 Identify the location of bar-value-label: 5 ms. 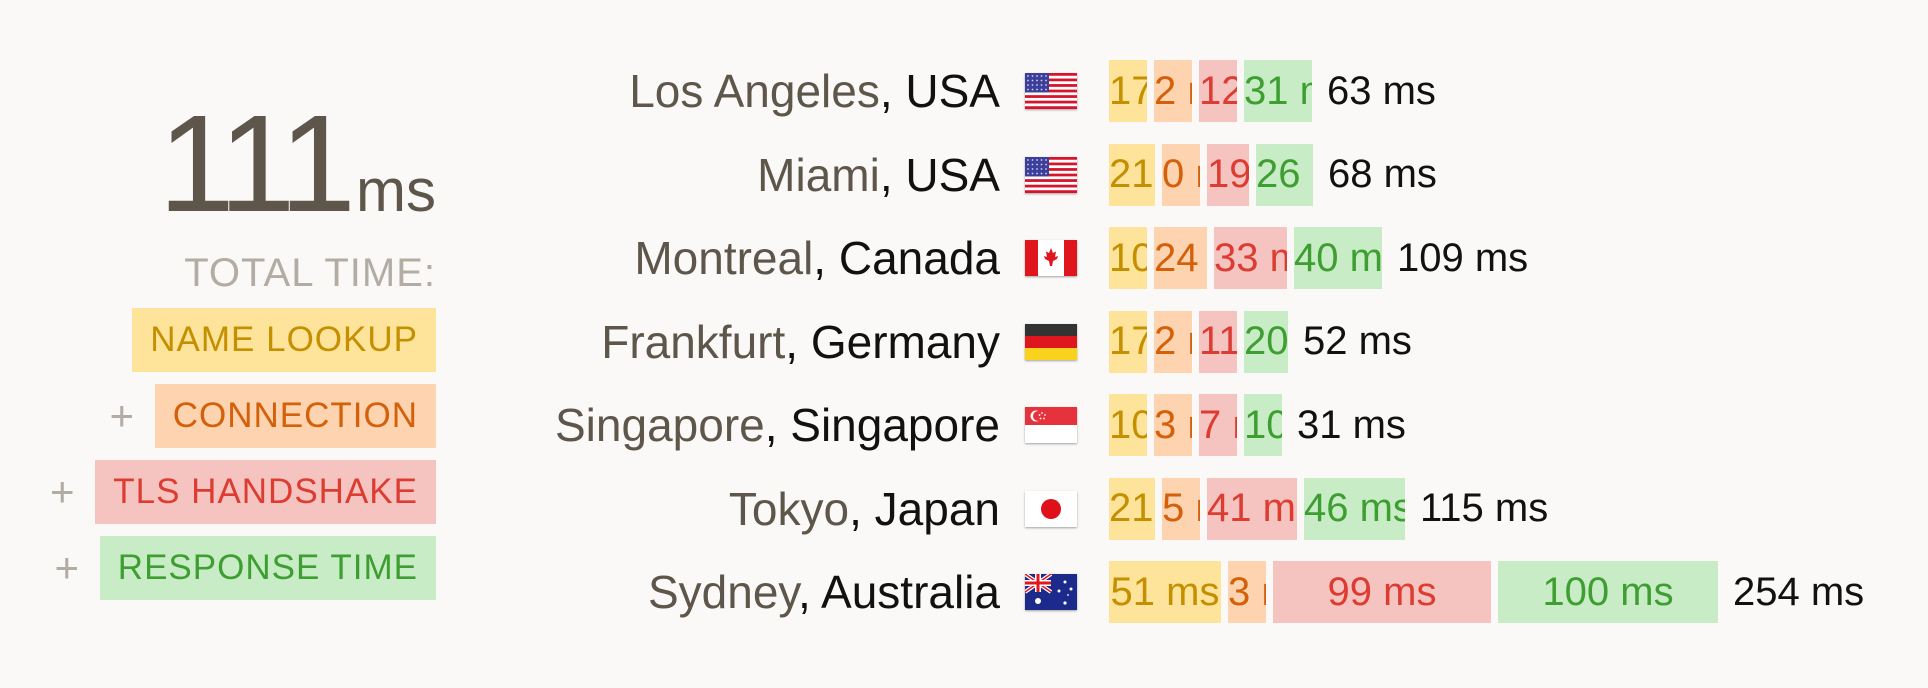
(1181, 508).